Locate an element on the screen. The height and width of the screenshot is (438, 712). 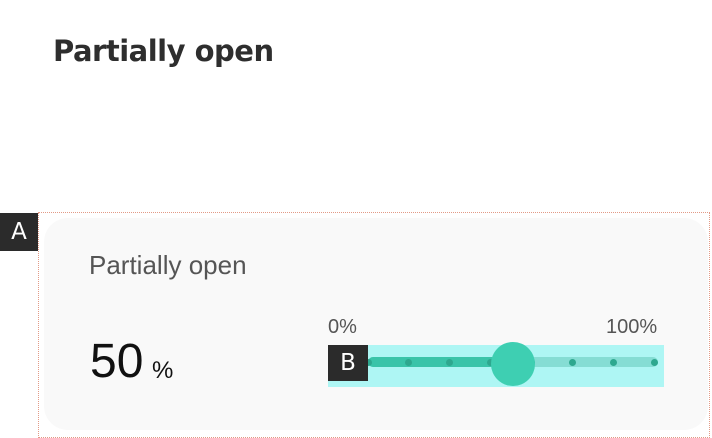
value-unit: % is located at coordinates (163, 370).